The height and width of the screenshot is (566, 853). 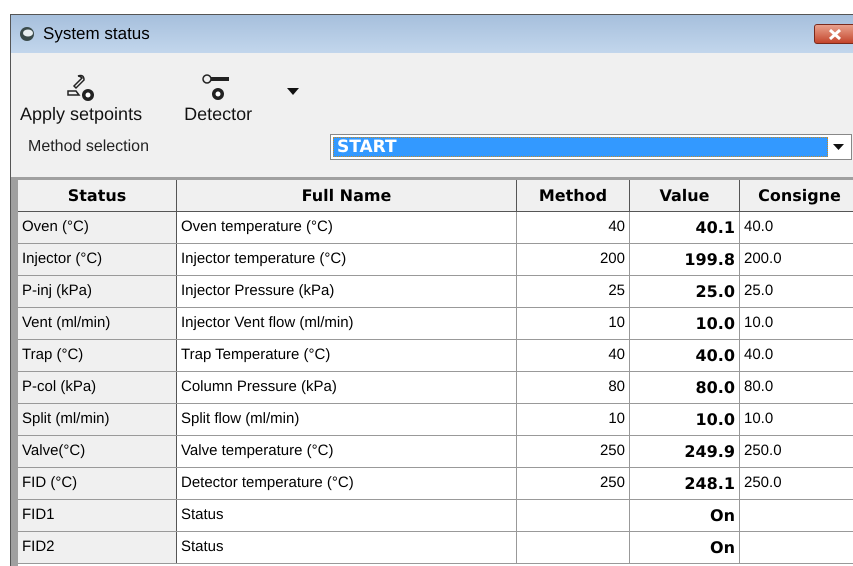 I want to click on row-header: P-inj (kPa), so click(x=97, y=291).